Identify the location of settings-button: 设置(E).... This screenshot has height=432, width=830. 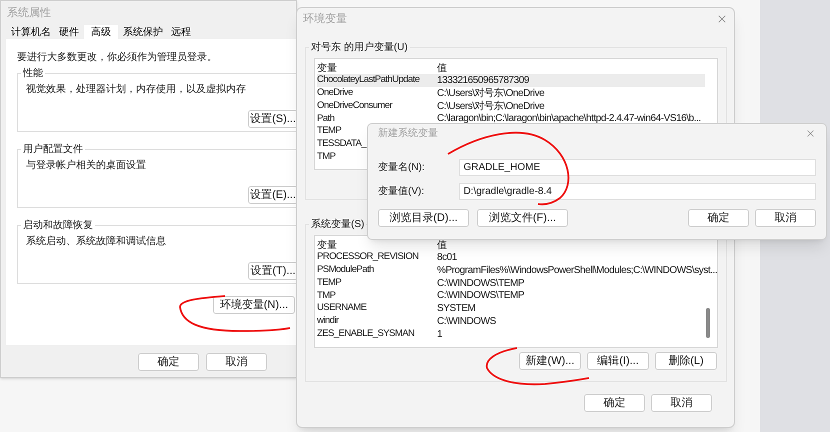
(273, 195).